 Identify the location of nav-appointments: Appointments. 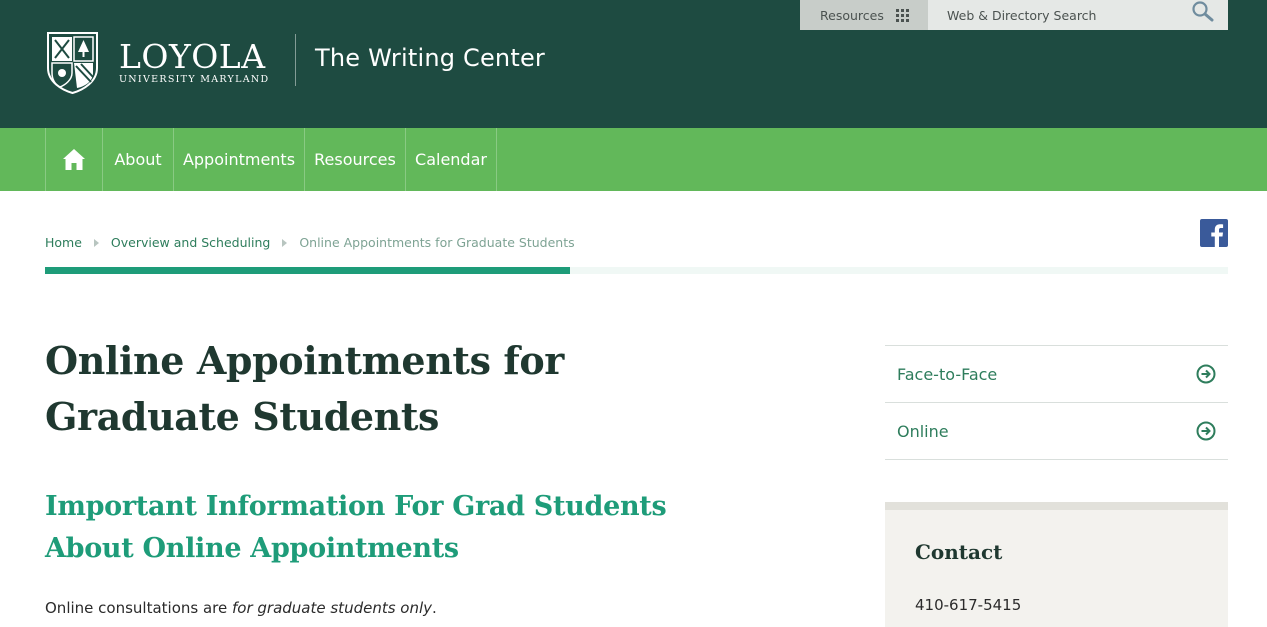
(239, 159).